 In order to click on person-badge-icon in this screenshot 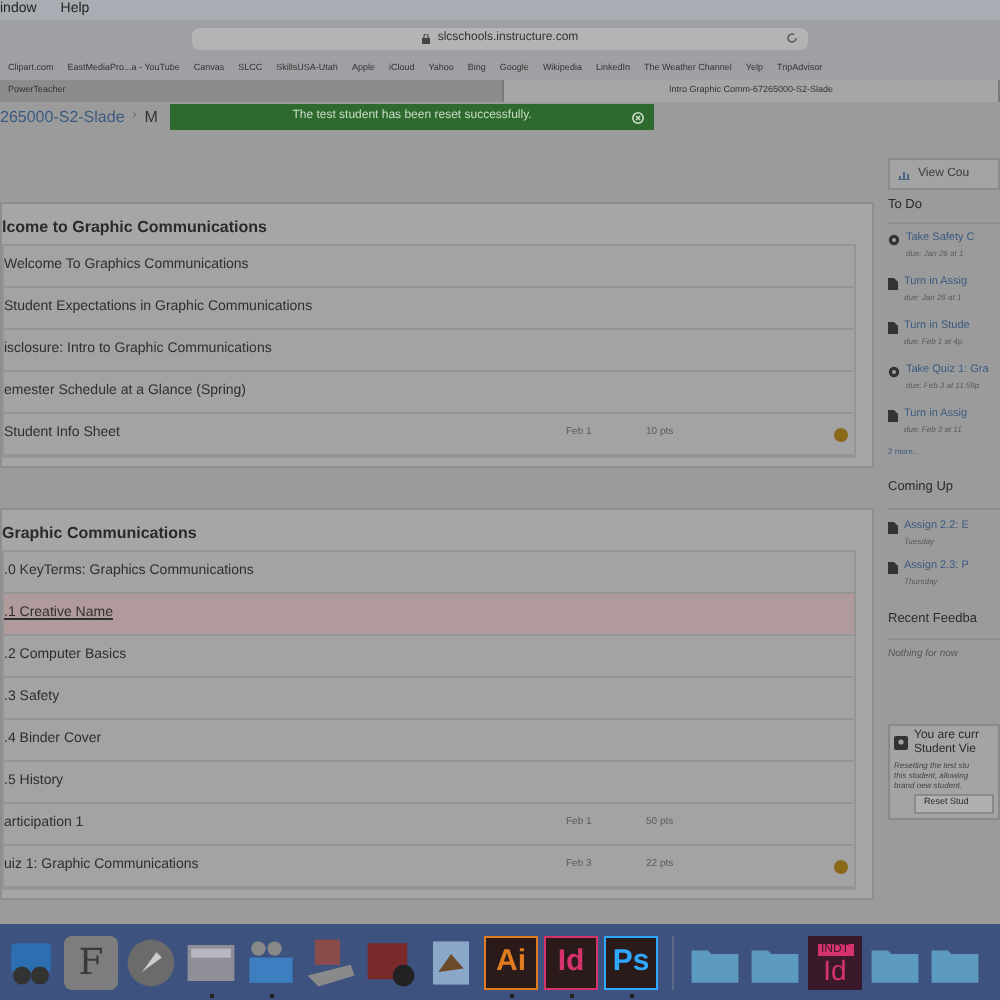, I will do `click(901, 743)`.